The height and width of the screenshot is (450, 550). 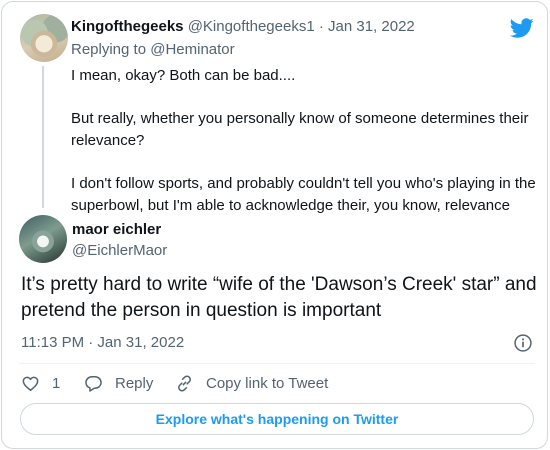 What do you see at coordinates (371, 26) in the screenshot?
I see `parent-date: Jan 31, 2022` at bounding box center [371, 26].